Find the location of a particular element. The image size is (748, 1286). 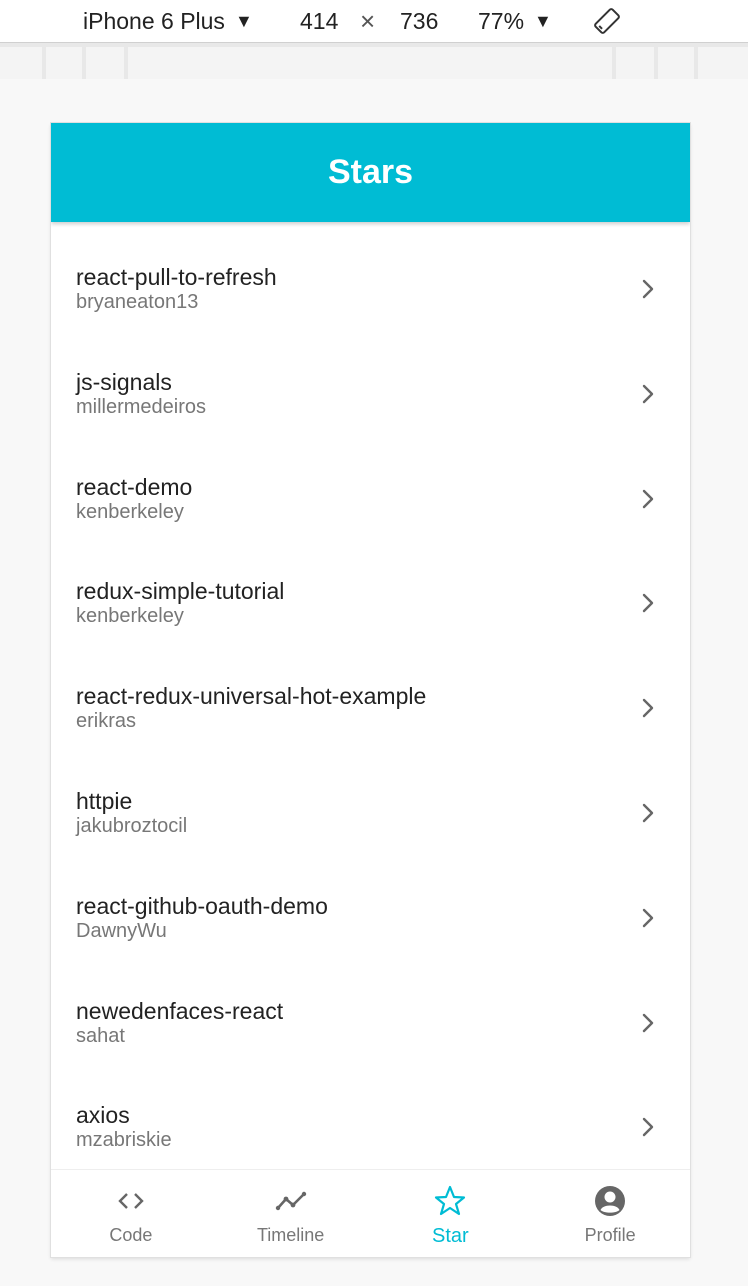

repo-name: httpie is located at coordinates (104, 800).